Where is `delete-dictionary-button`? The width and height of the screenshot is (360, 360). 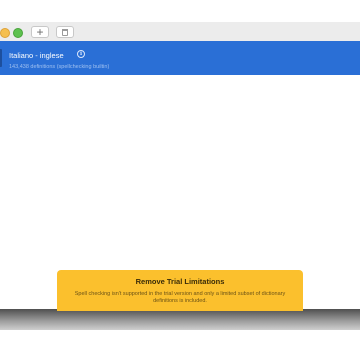 delete-dictionary-button is located at coordinates (65, 32).